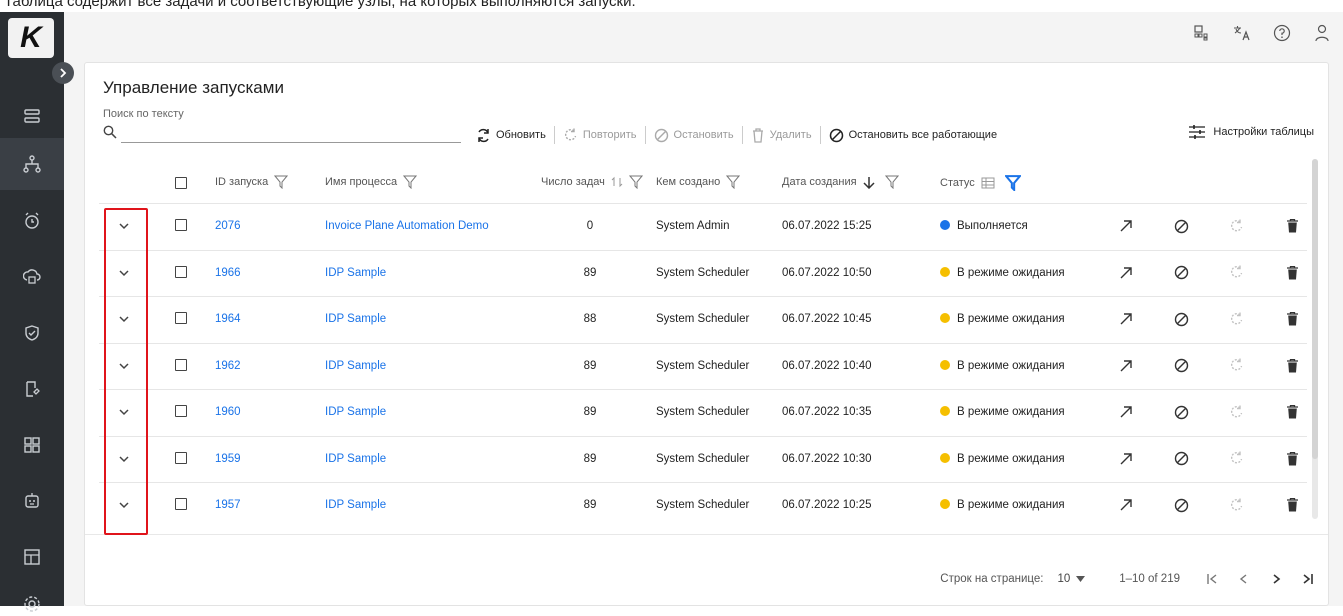  What do you see at coordinates (32, 501) in the screenshot?
I see `robot-icon` at bounding box center [32, 501].